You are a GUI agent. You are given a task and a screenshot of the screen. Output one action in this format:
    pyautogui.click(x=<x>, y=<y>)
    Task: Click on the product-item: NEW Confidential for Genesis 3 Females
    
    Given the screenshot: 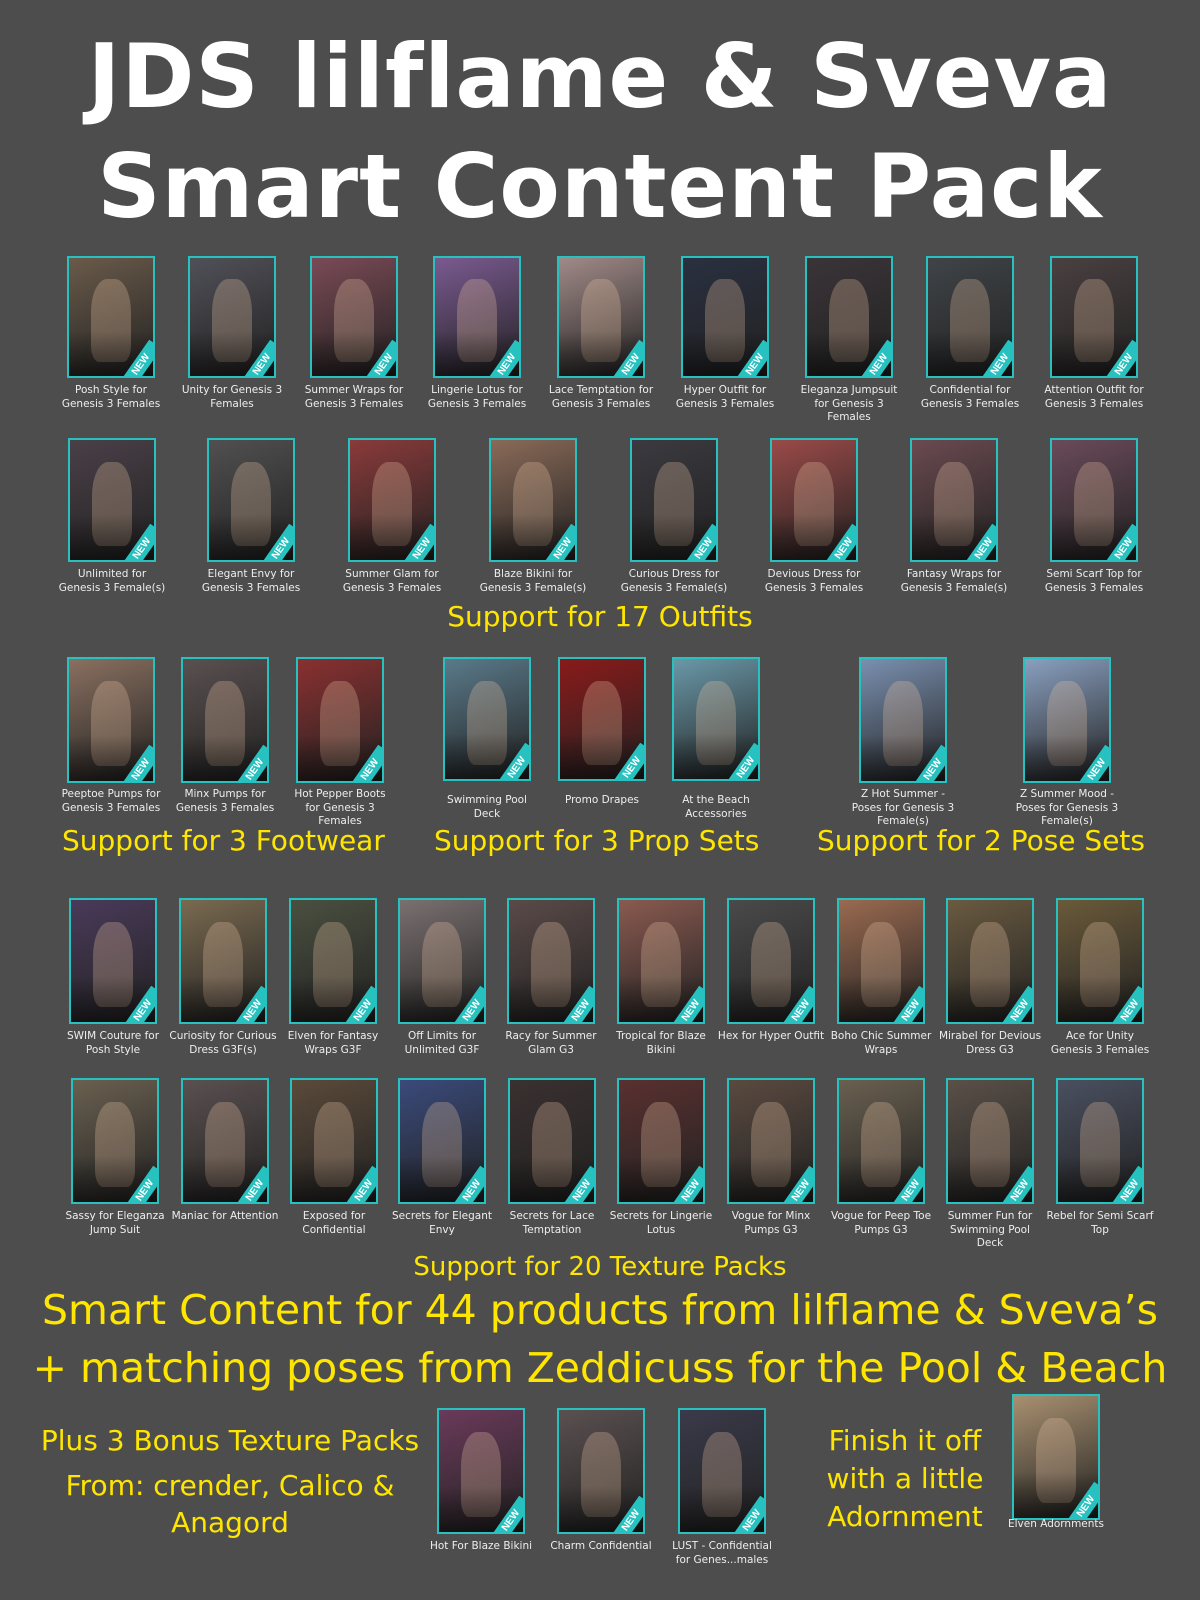 What is the action you would take?
    pyautogui.click(x=970, y=341)
    